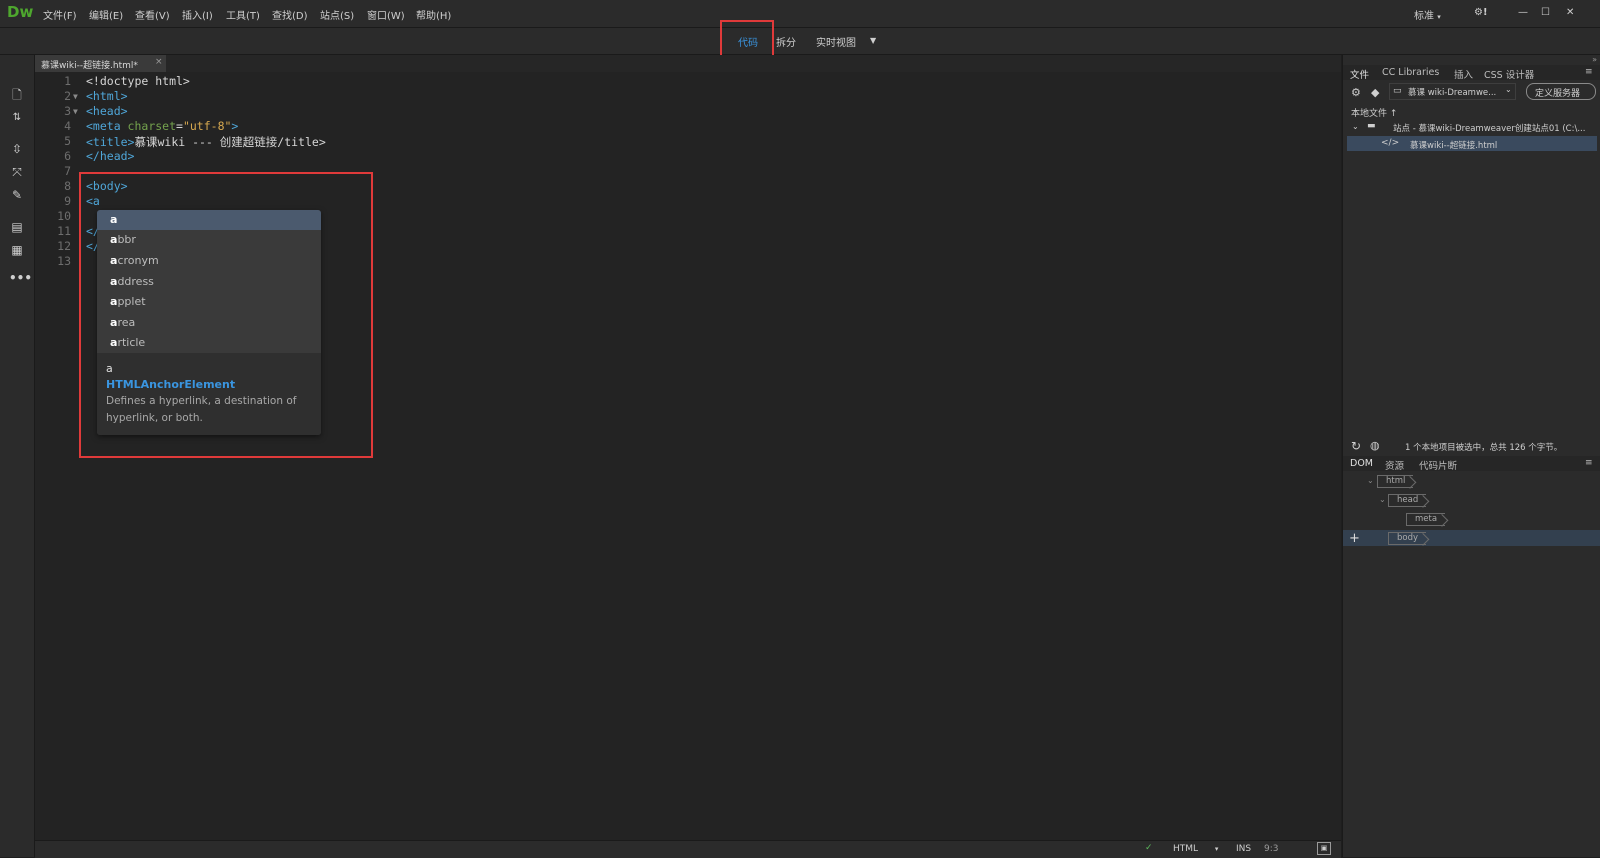  What do you see at coordinates (1356, 92) in the screenshot?
I see `connect-icon: ⚙` at bounding box center [1356, 92].